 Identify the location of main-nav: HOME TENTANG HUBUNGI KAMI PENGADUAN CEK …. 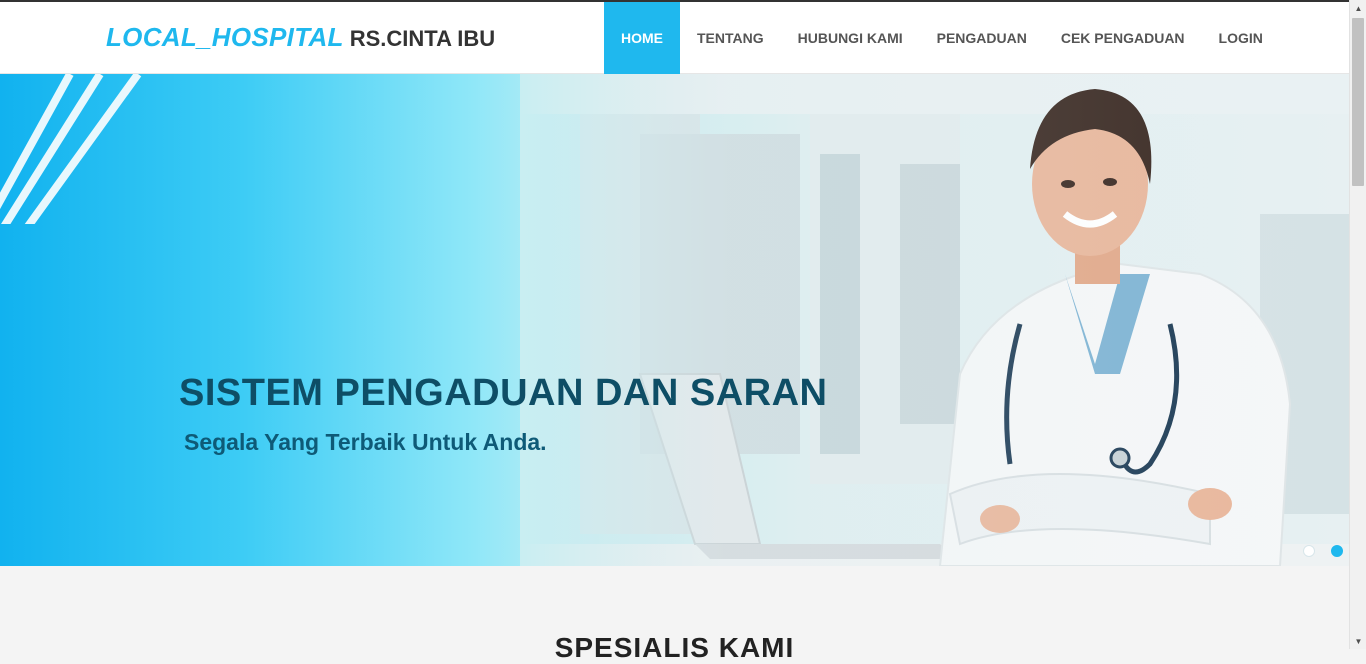
(942, 38).